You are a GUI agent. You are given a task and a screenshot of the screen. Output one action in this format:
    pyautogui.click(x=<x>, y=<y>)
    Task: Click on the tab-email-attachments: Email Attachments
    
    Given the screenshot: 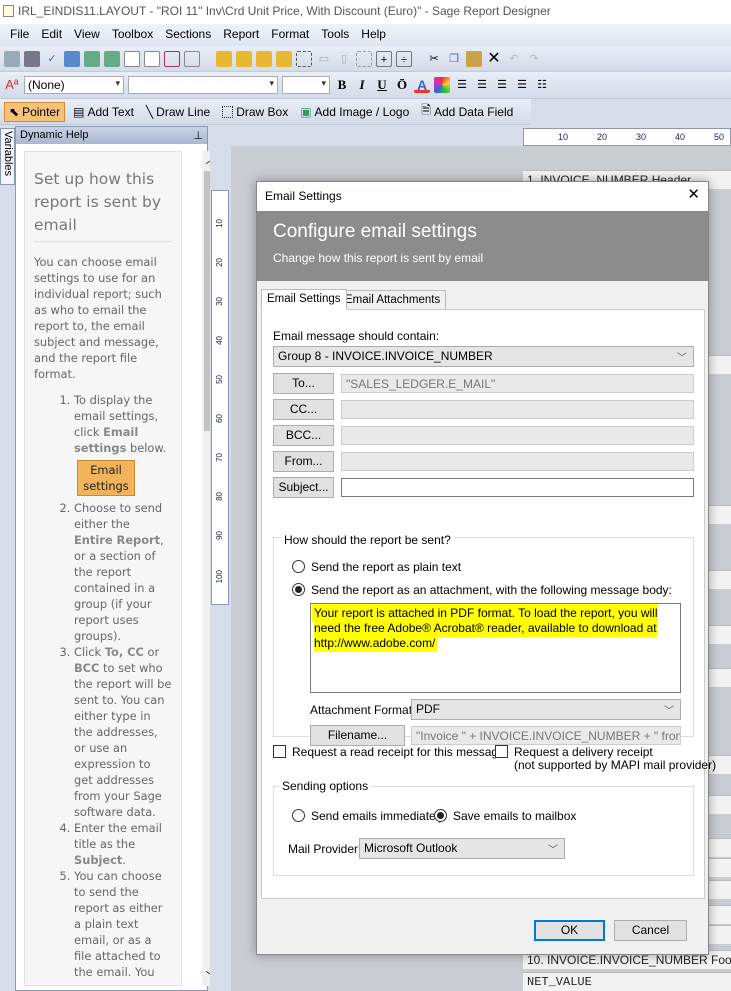 What is the action you would take?
    pyautogui.click(x=393, y=300)
    